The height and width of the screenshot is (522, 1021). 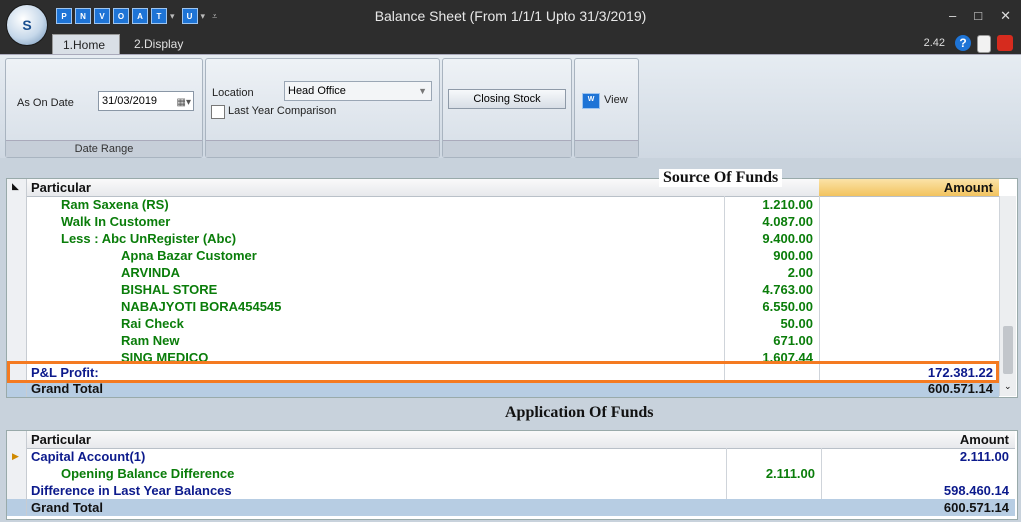 I want to click on application-of-funds-title: Application Of Funds, so click(x=579, y=412).